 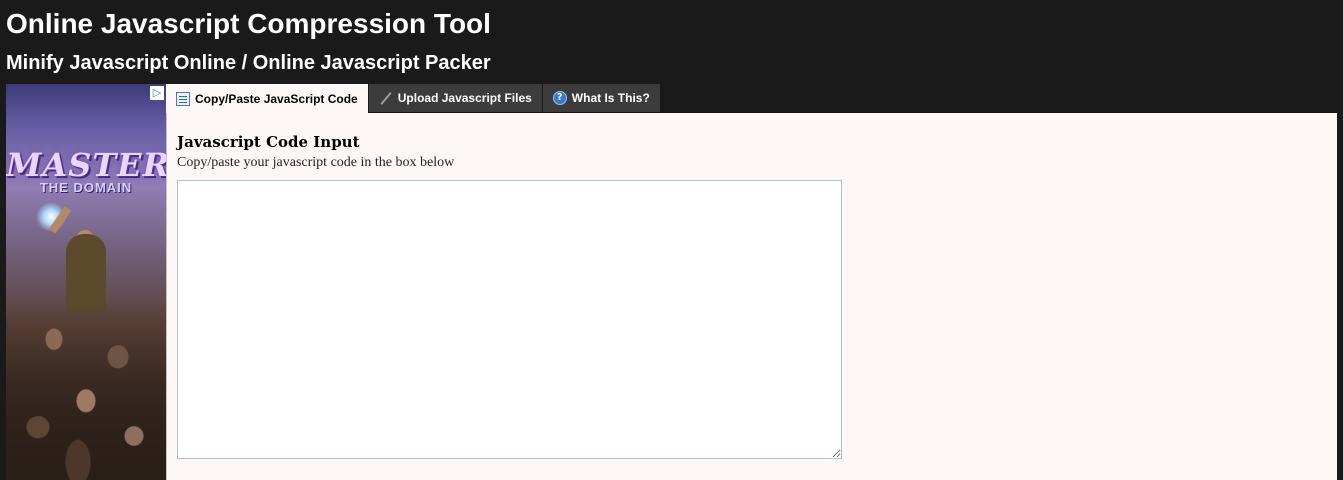 What do you see at coordinates (86, 392) in the screenshot?
I see `ad-rubble-graphic` at bounding box center [86, 392].